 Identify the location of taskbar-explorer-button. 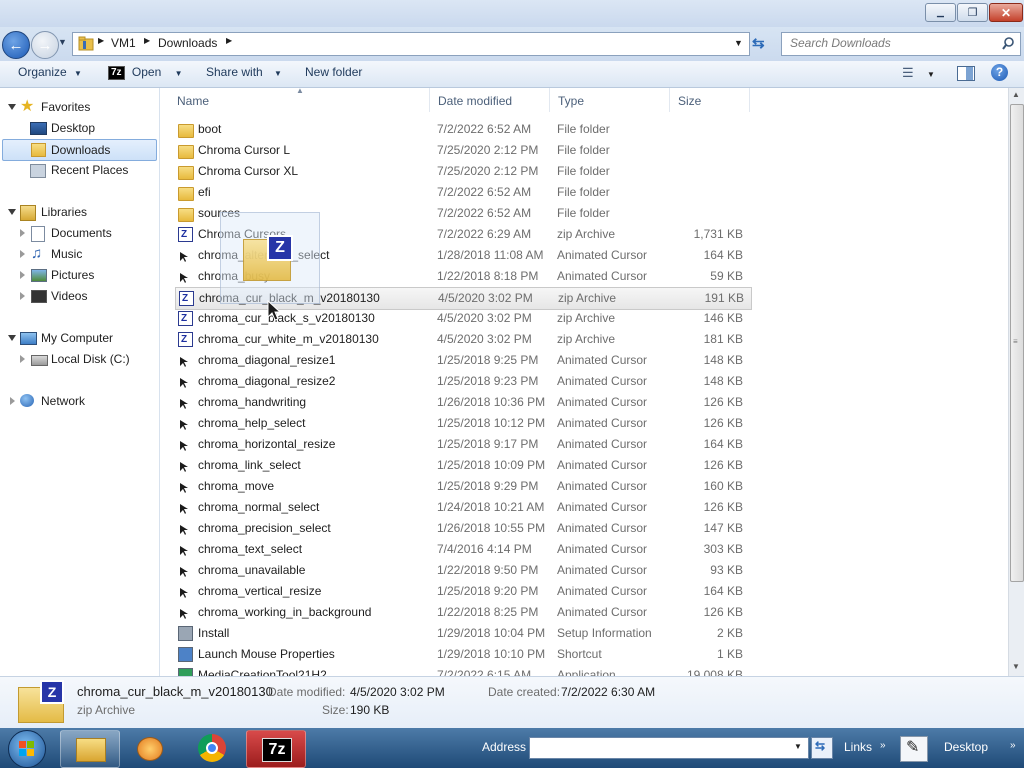
(90, 749).